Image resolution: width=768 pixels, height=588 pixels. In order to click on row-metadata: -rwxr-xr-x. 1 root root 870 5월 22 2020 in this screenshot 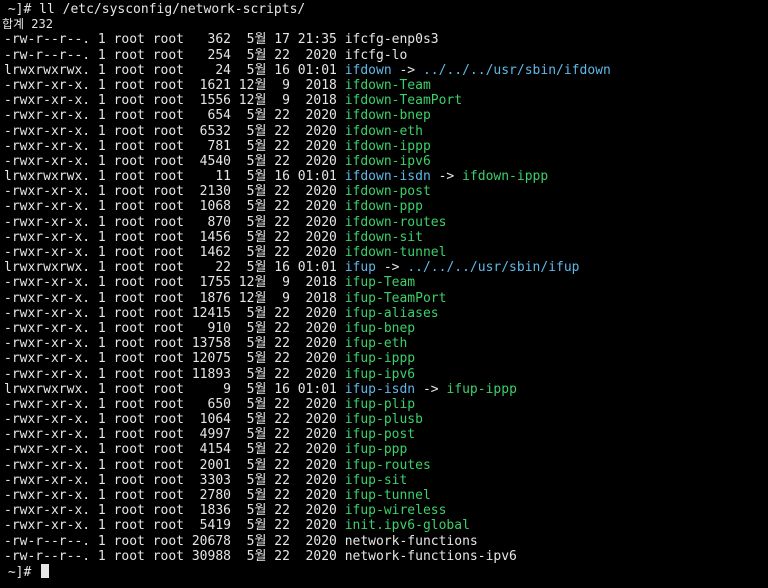, I will do `click(174, 222)`.